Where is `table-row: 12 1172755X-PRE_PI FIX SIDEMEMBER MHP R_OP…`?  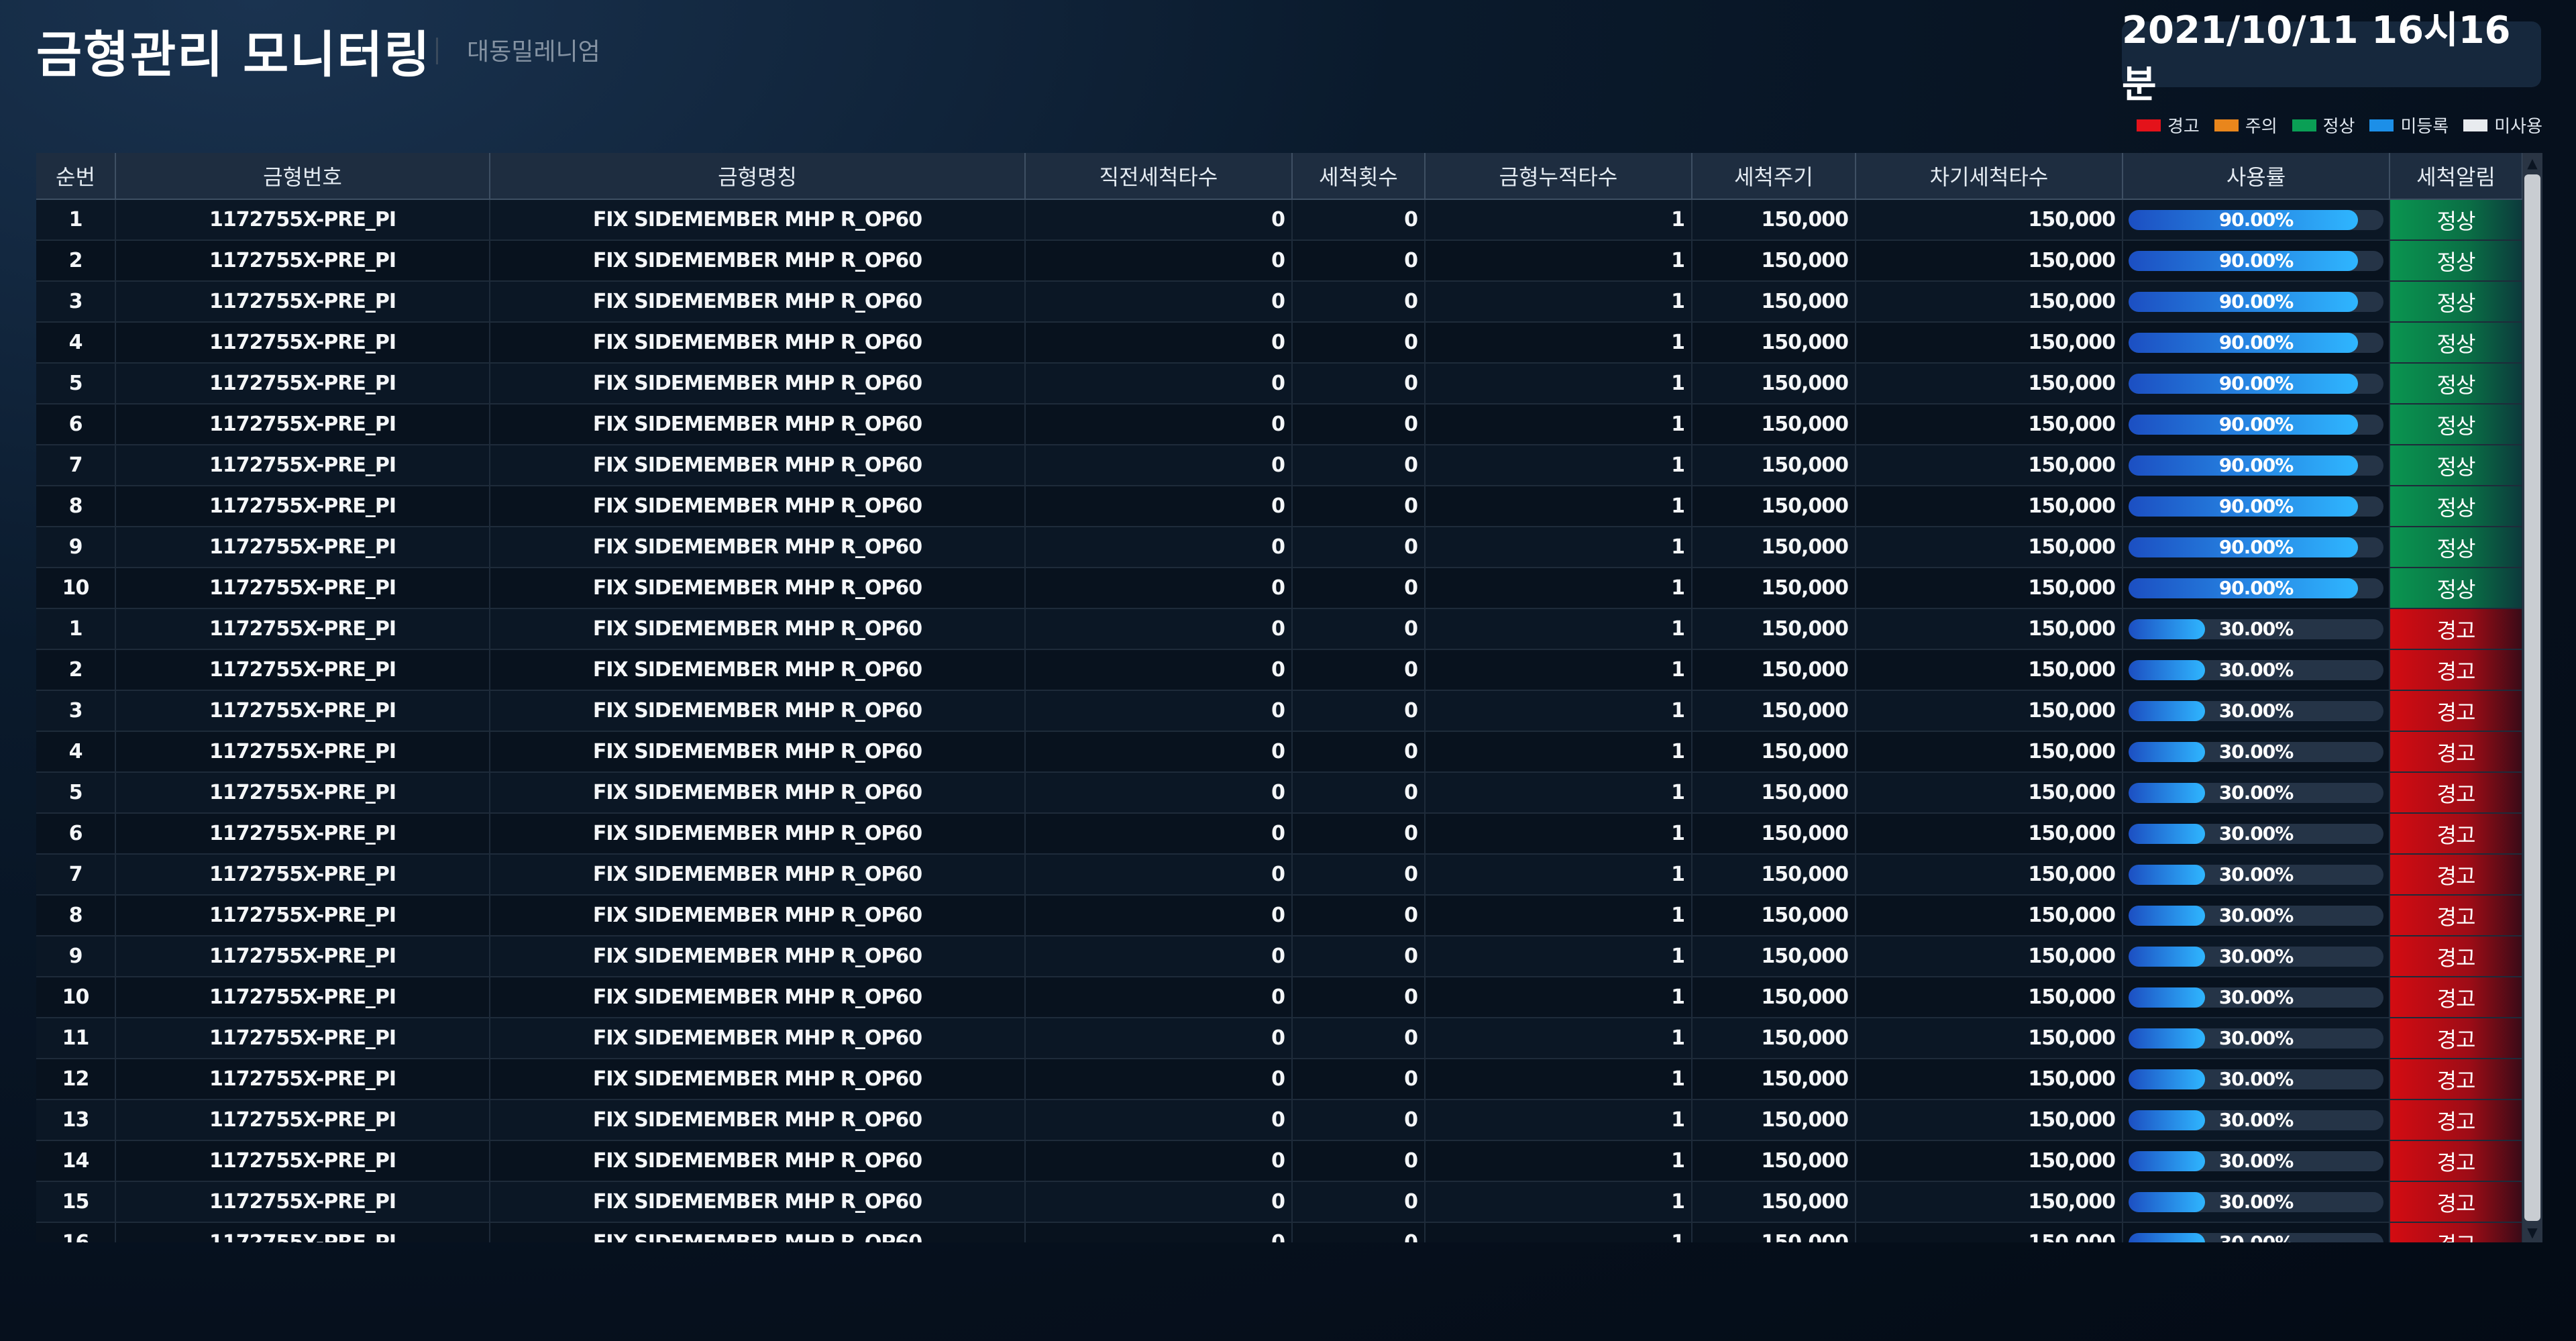
table-row: 12 1172755X-PRE_PI FIX SIDEMEMBER MHP R_OP… is located at coordinates (1279, 1079).